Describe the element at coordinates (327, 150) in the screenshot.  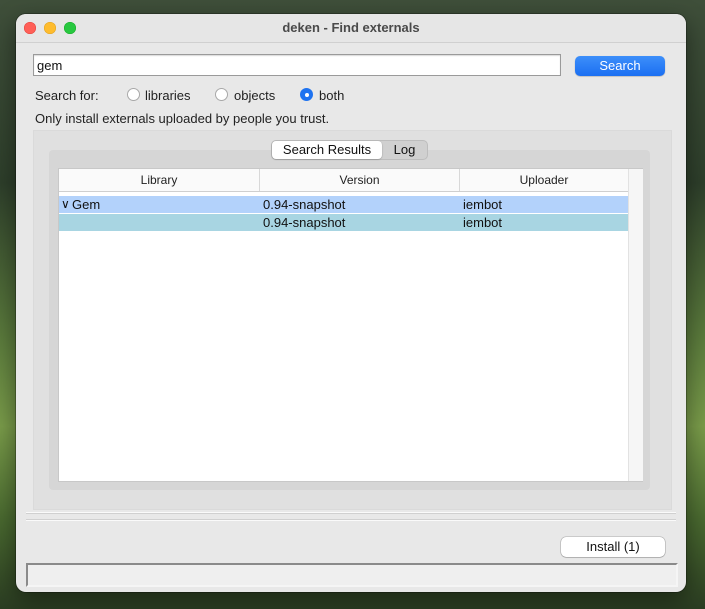
I see `tab-search-results: Search Results` at that location.